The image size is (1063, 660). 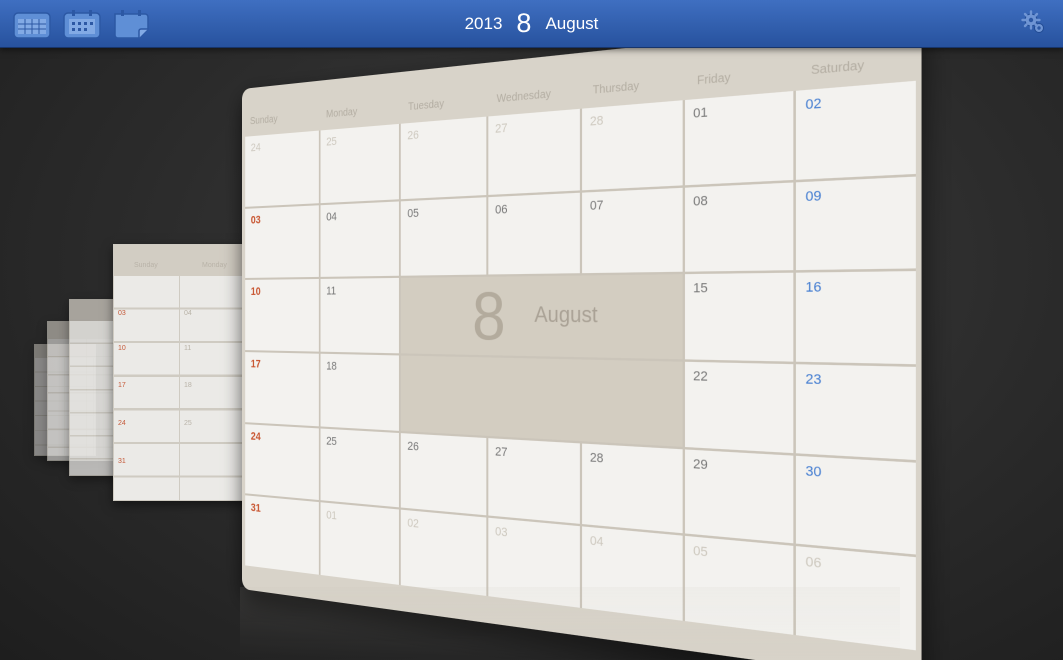 What do you see at coordinates (632, 230) in the screenshot?
I see `day-cell: 07` at bounding box center [632, 230].